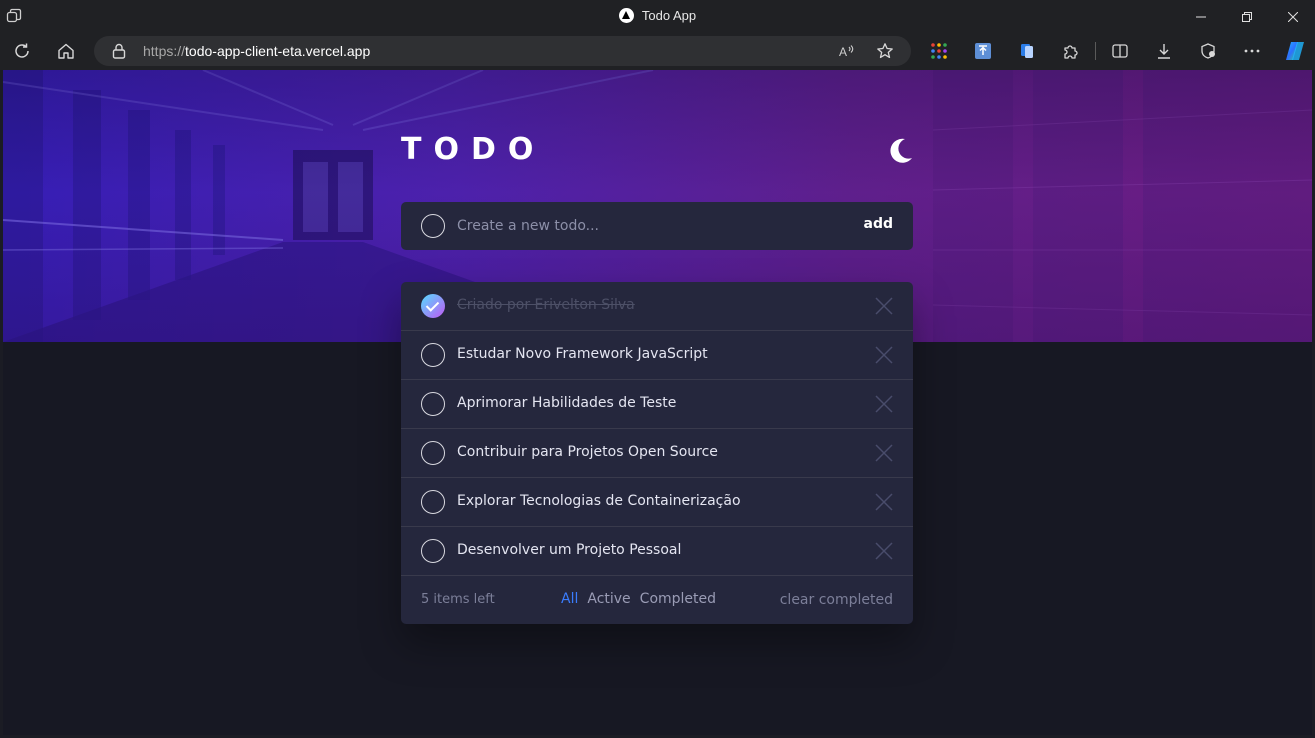 The width and height of the screenshot is (1315, 738). I want to click on upload-extension-icon, so click(983, 51).